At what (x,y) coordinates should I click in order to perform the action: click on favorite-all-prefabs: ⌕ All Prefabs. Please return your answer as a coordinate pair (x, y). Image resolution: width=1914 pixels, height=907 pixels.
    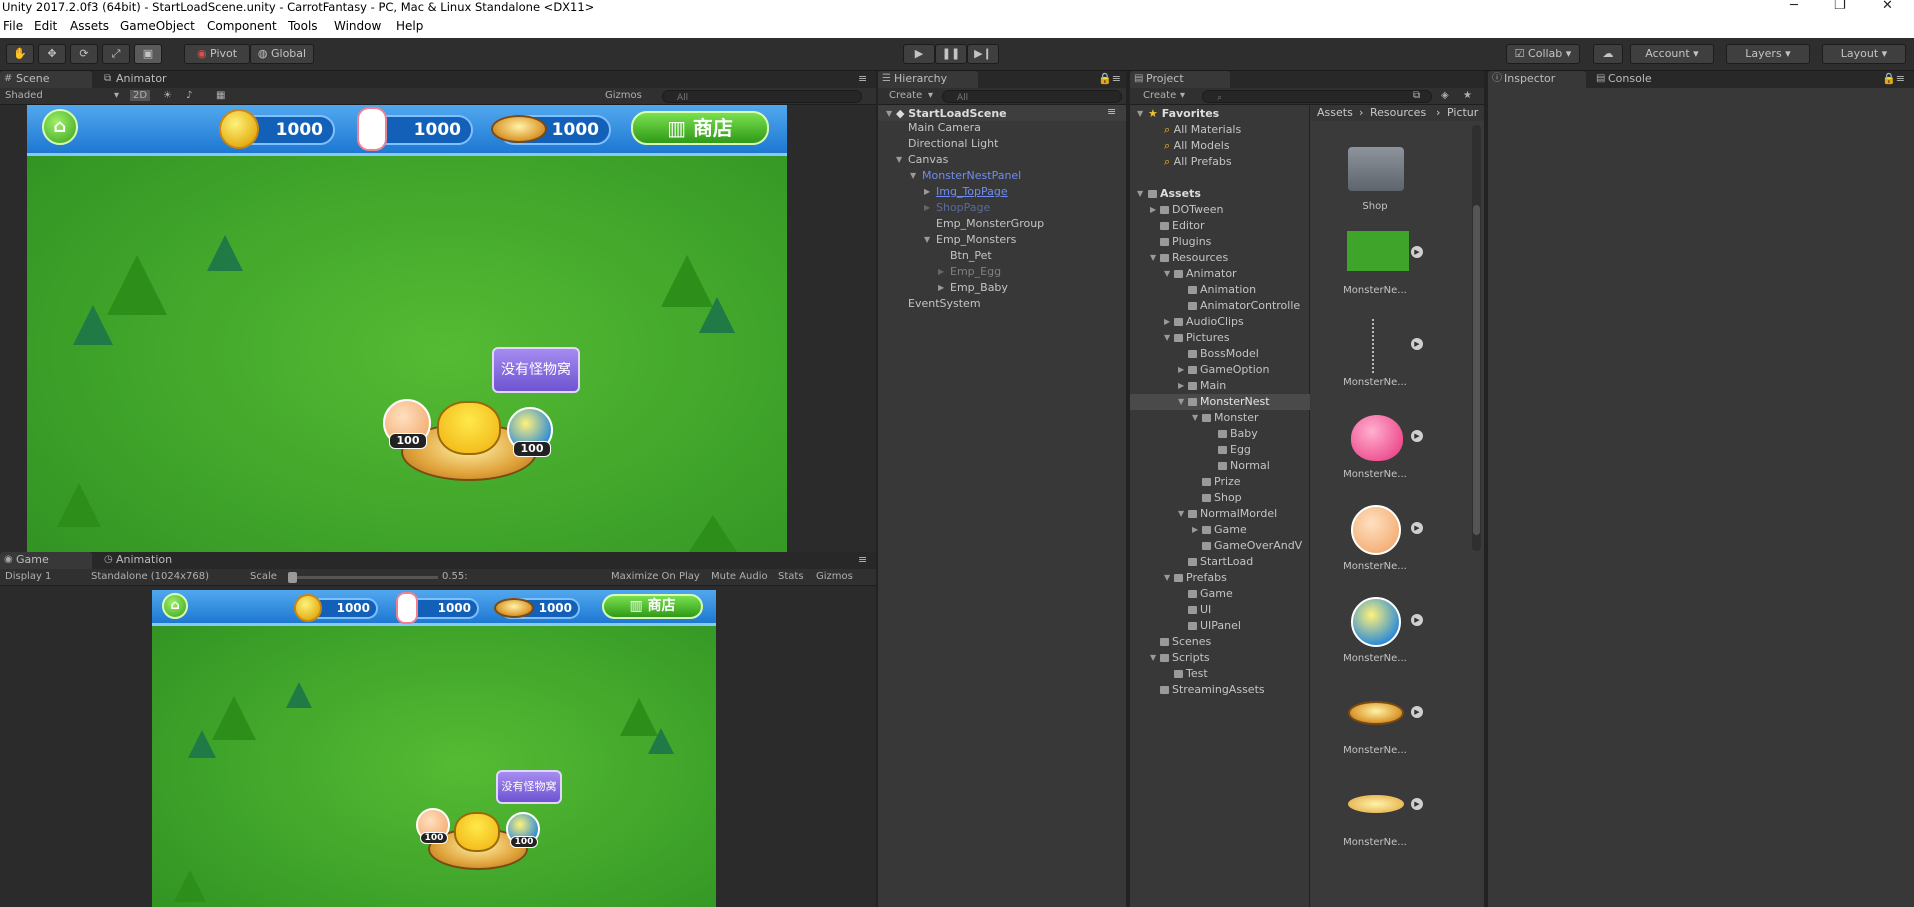
    Looking at the image, I should click on (1198, 162).